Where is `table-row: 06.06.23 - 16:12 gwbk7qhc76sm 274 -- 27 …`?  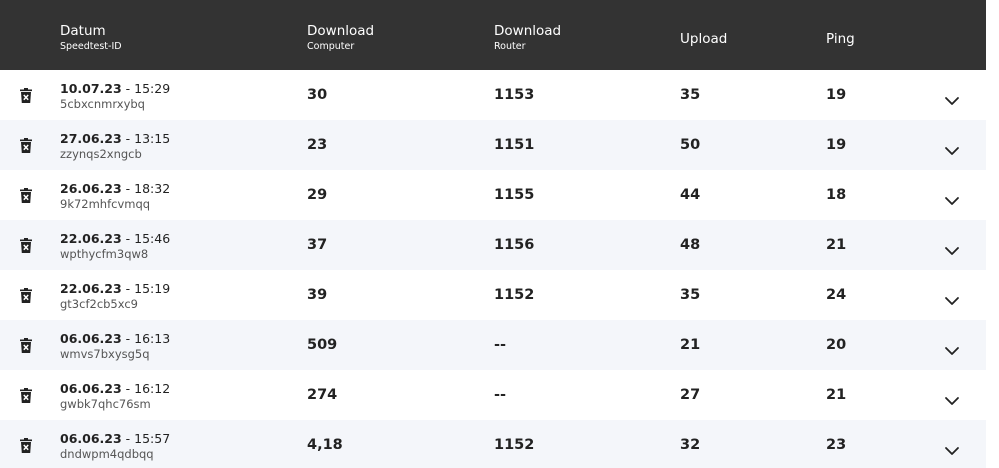
table-row: 06.06.23 - 16:12 gwbk7qhc76sm 274 -- 27 … is located at coordinates (493, 395).